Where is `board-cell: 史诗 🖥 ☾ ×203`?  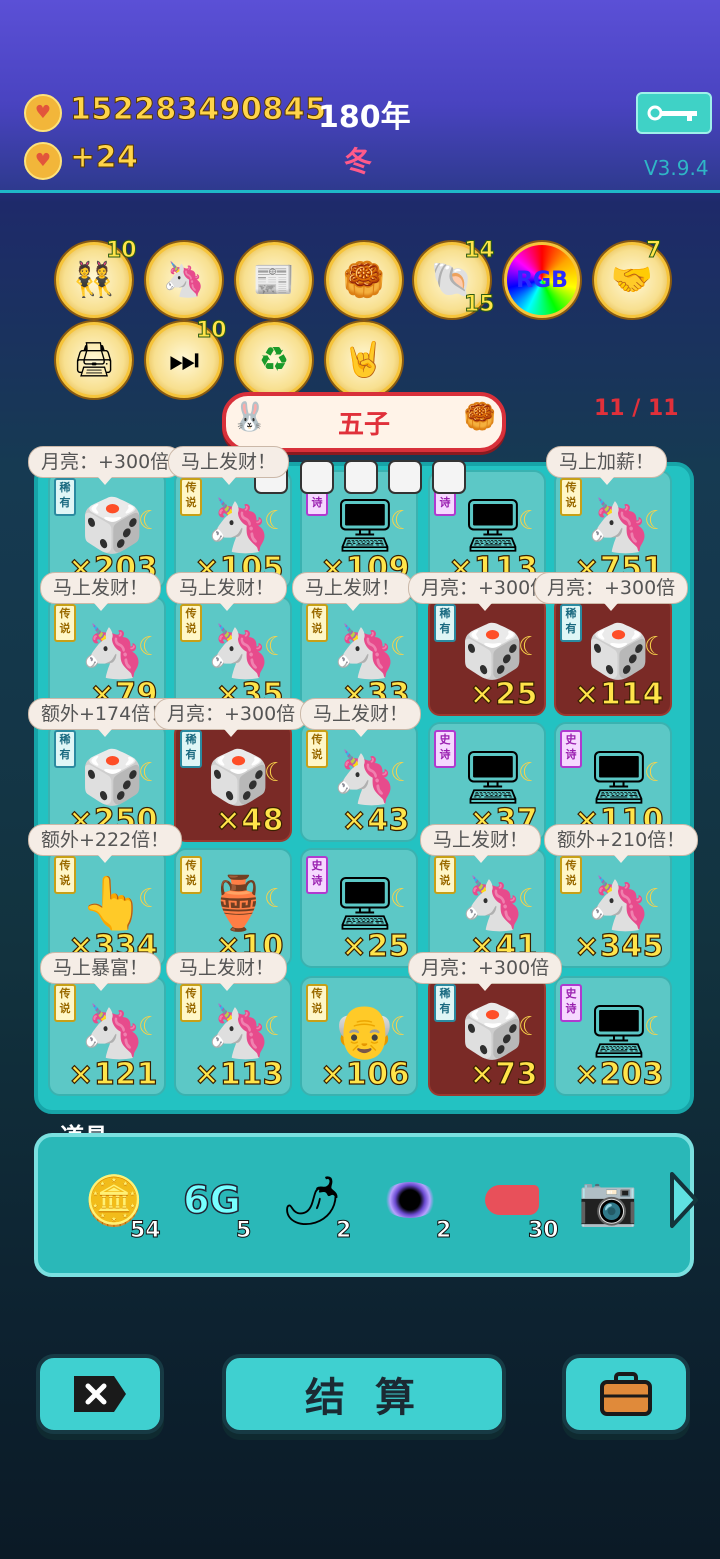
board-cell: 史诗 🖥 ☾ ×203 is located at coordinates (613, 1036).